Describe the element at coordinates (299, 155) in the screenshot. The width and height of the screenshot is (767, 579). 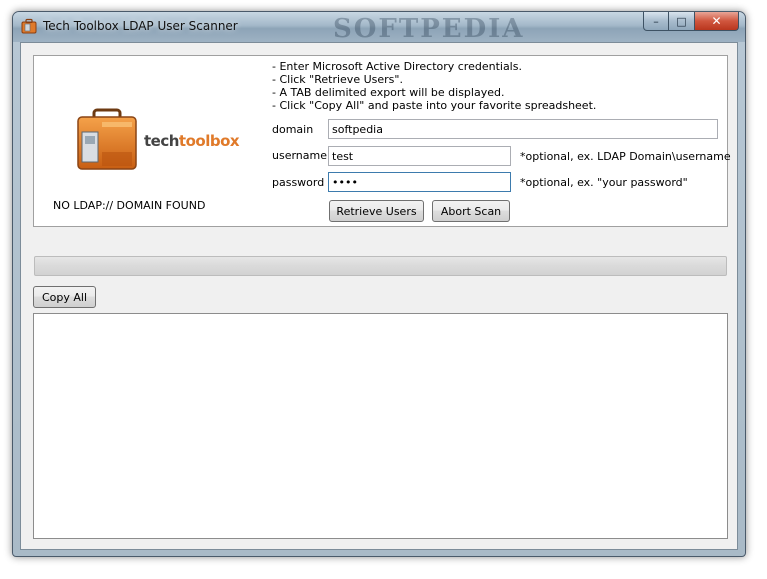
I see `username-label: username` at that location.